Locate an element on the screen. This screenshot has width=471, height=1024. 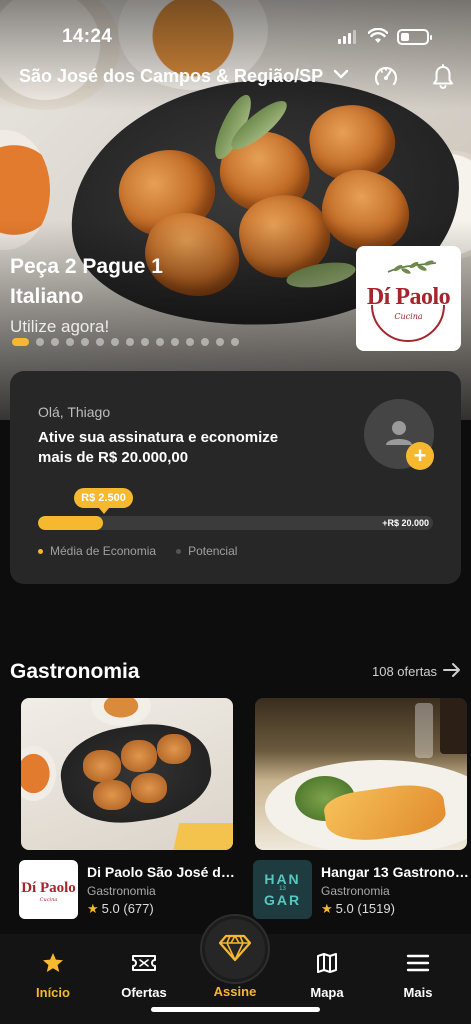
legend-potential: Potencial is located at coordinates (206, 551).